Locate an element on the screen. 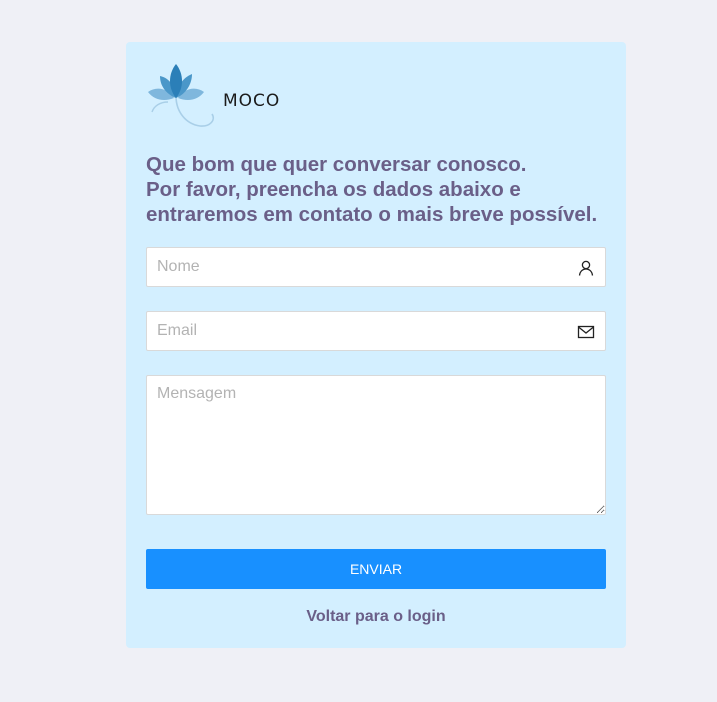 Image resolution: width=717 pixels, height=702 pixels. email-field is located at coordinates (376, 331).